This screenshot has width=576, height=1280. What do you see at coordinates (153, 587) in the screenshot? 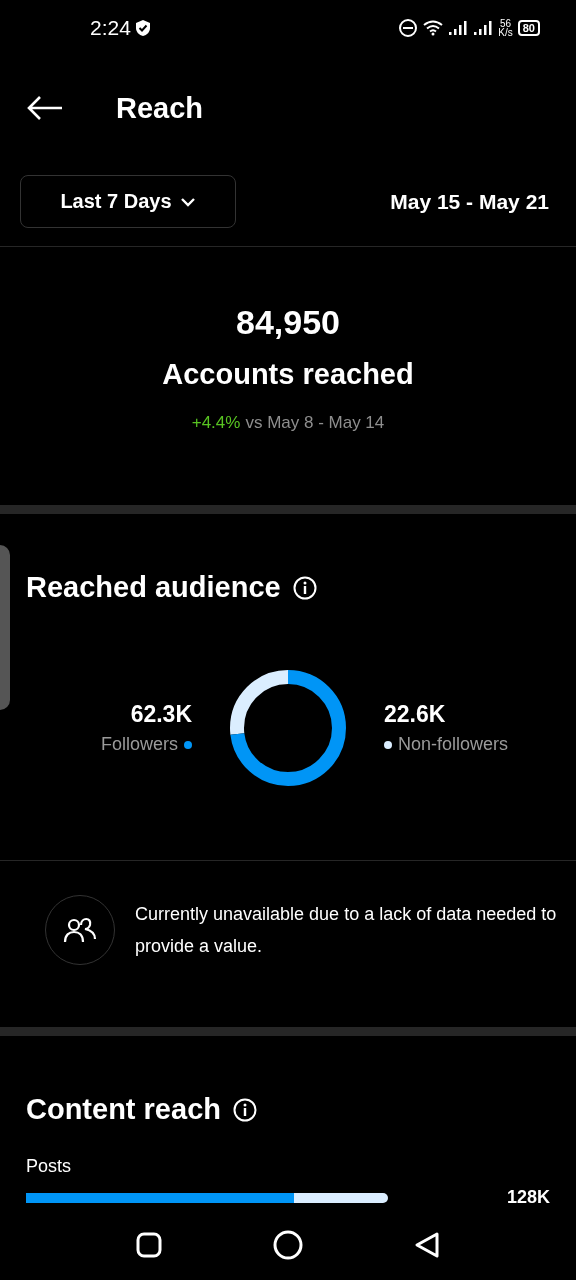
I see `section-title: Reached audience` at bounding box center [153, 587].